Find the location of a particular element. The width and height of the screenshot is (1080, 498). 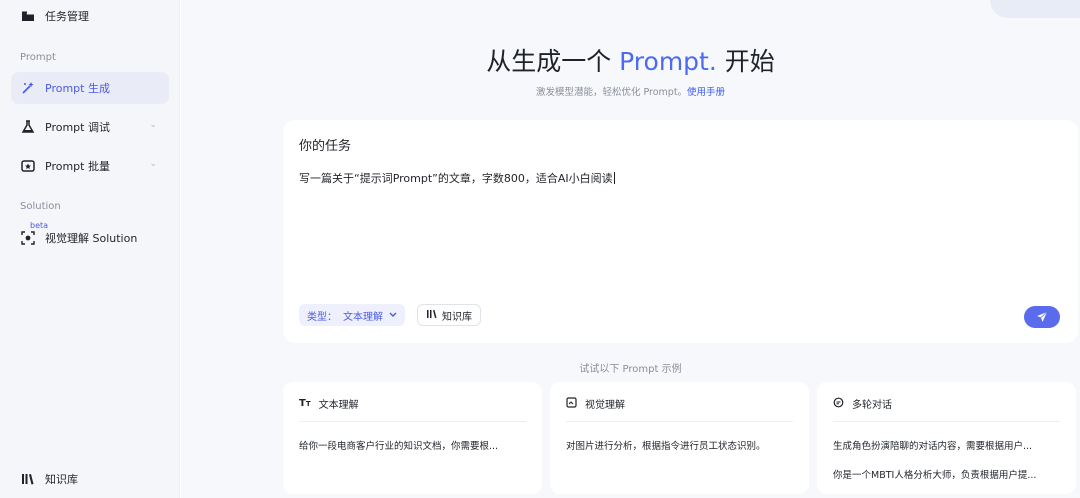

knowledge-base-label: 知识库 is located at coordinates (457, 317).